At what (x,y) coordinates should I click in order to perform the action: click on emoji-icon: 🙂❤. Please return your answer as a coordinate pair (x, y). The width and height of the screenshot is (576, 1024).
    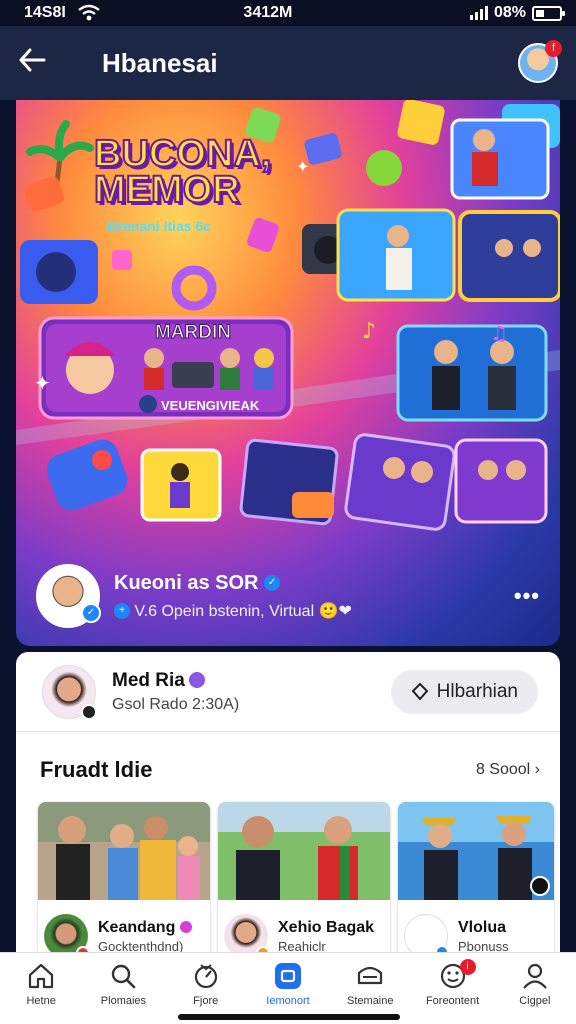
    Looking at the image, I should click on (335, 611).